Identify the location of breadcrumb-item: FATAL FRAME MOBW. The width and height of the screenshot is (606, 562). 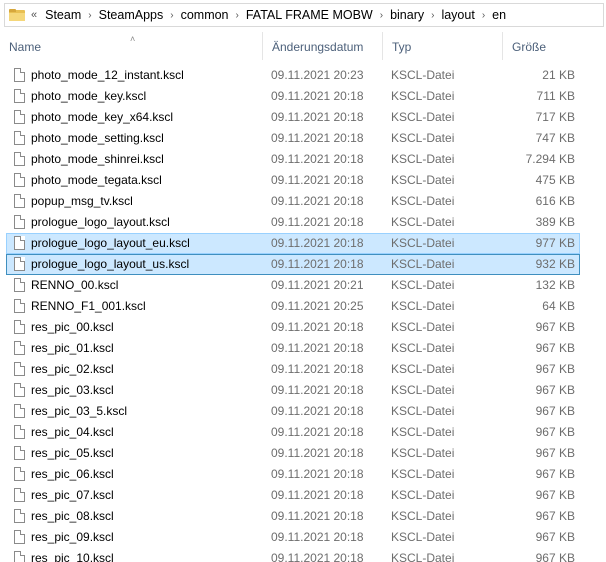
(309, 15).